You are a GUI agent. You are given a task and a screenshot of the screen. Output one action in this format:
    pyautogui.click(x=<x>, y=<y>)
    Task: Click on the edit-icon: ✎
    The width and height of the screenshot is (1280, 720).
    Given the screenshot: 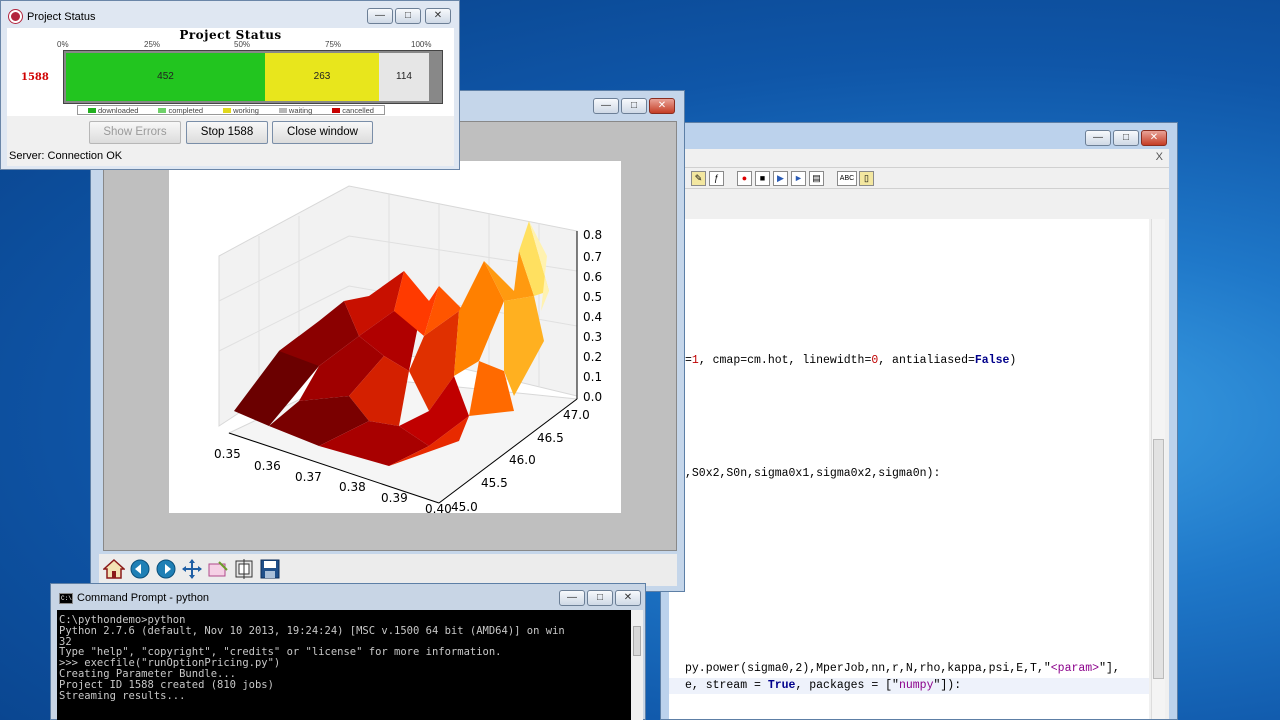 What is the action you would take?
    pyautogui.click(x=698, y=178)
    